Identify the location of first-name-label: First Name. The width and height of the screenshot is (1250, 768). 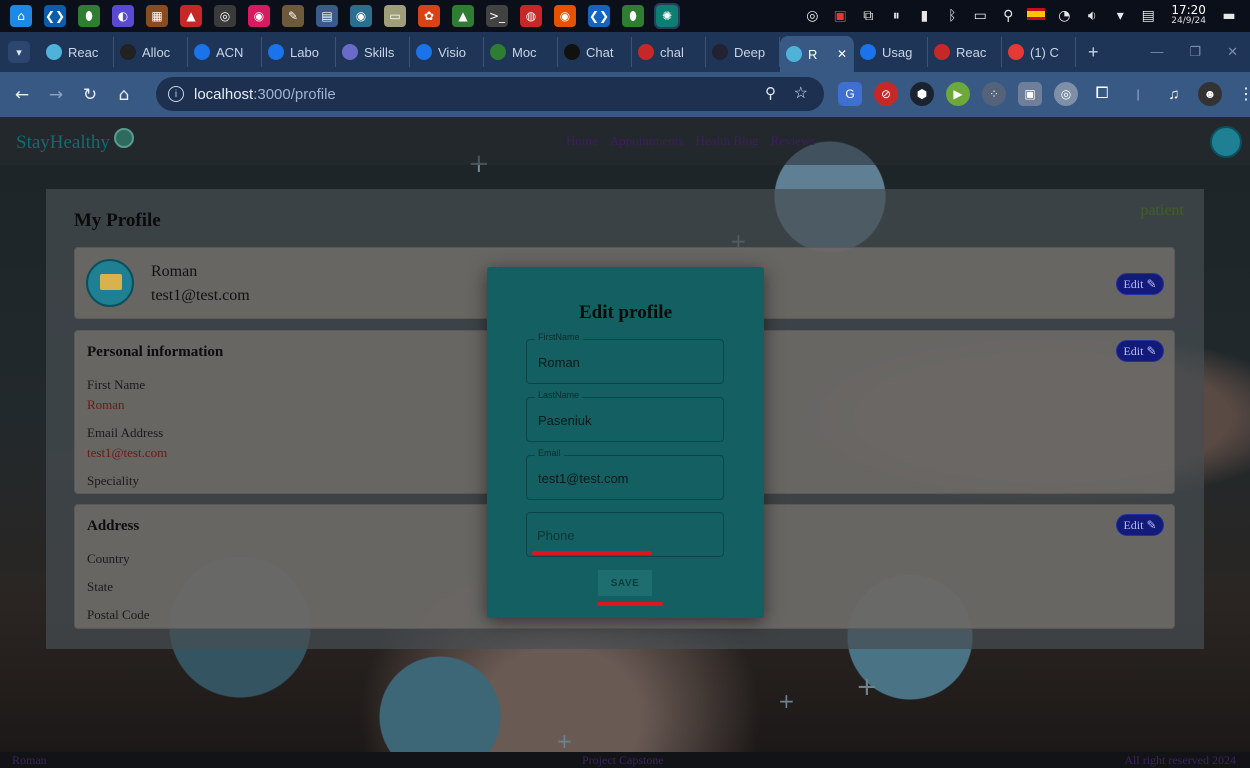
(116, 384).